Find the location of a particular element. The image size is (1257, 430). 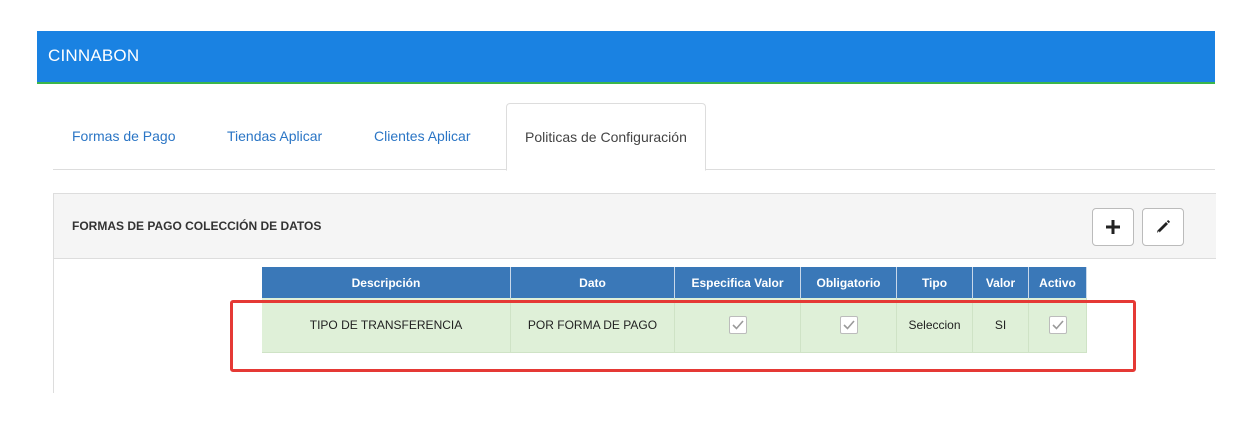

column-header-tipo: Tipo is located at coordinates (934, 282).